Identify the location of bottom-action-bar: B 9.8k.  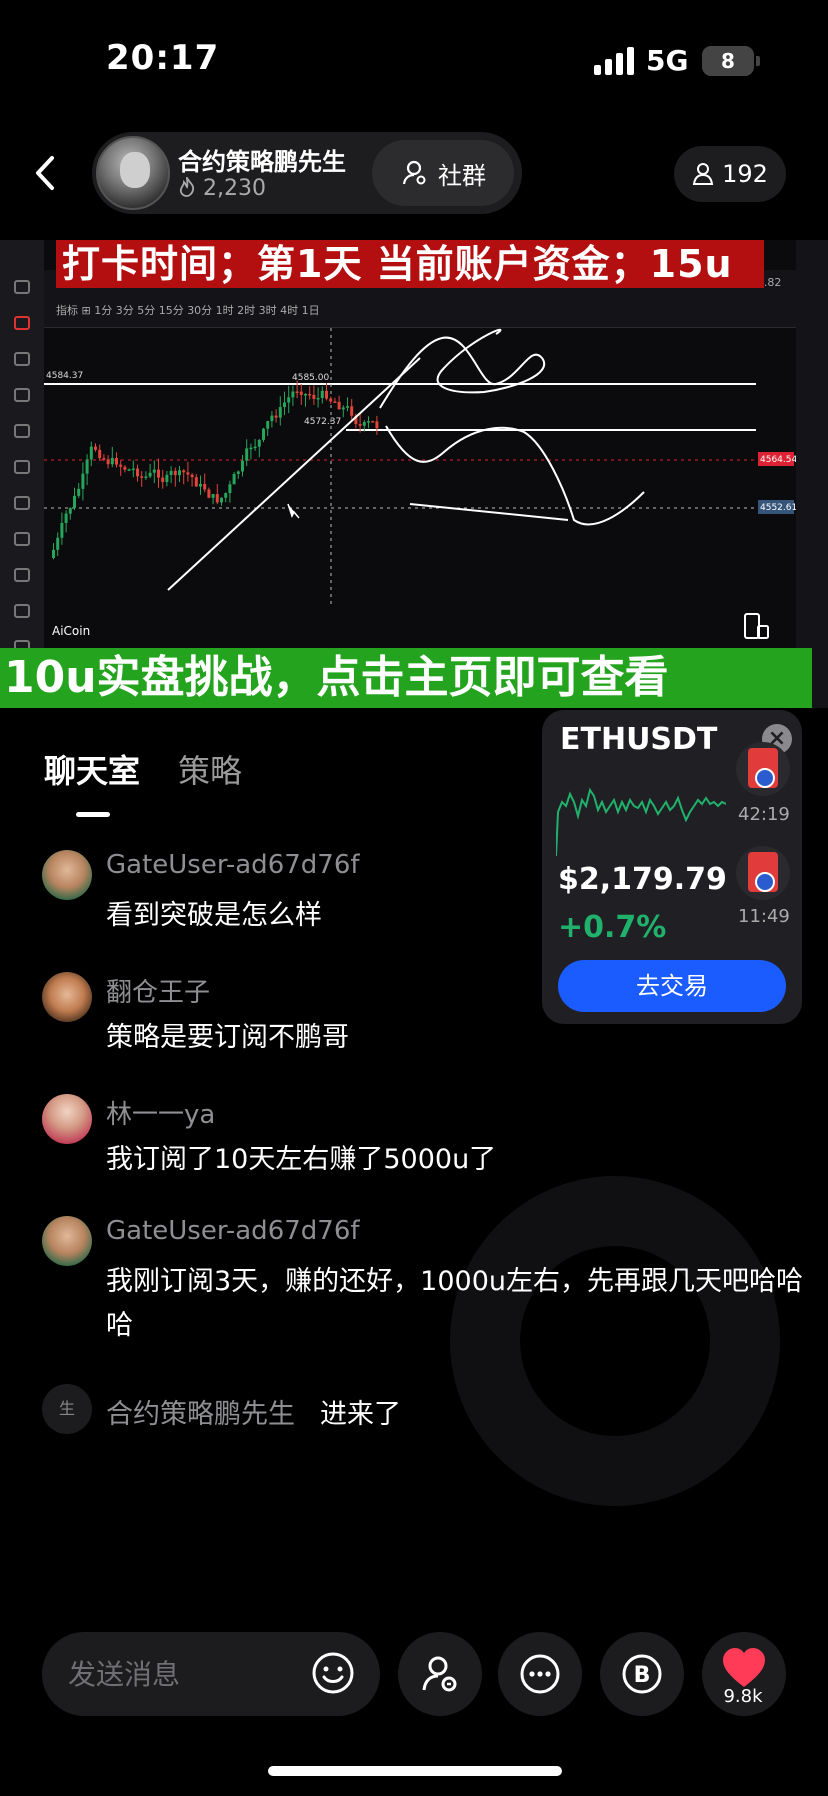
(414, 1673).